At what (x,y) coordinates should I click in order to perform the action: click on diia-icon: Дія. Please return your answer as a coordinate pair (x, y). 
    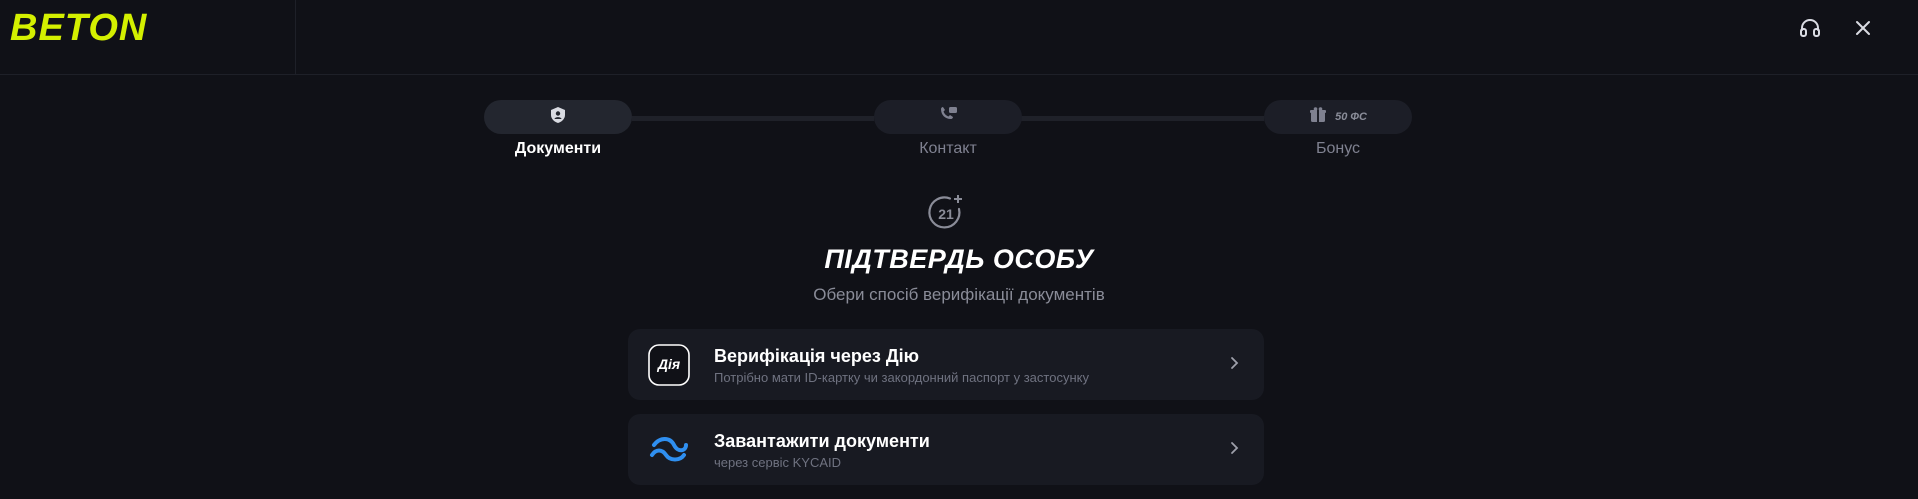
    Looking at the image, I should click on (669, 365).